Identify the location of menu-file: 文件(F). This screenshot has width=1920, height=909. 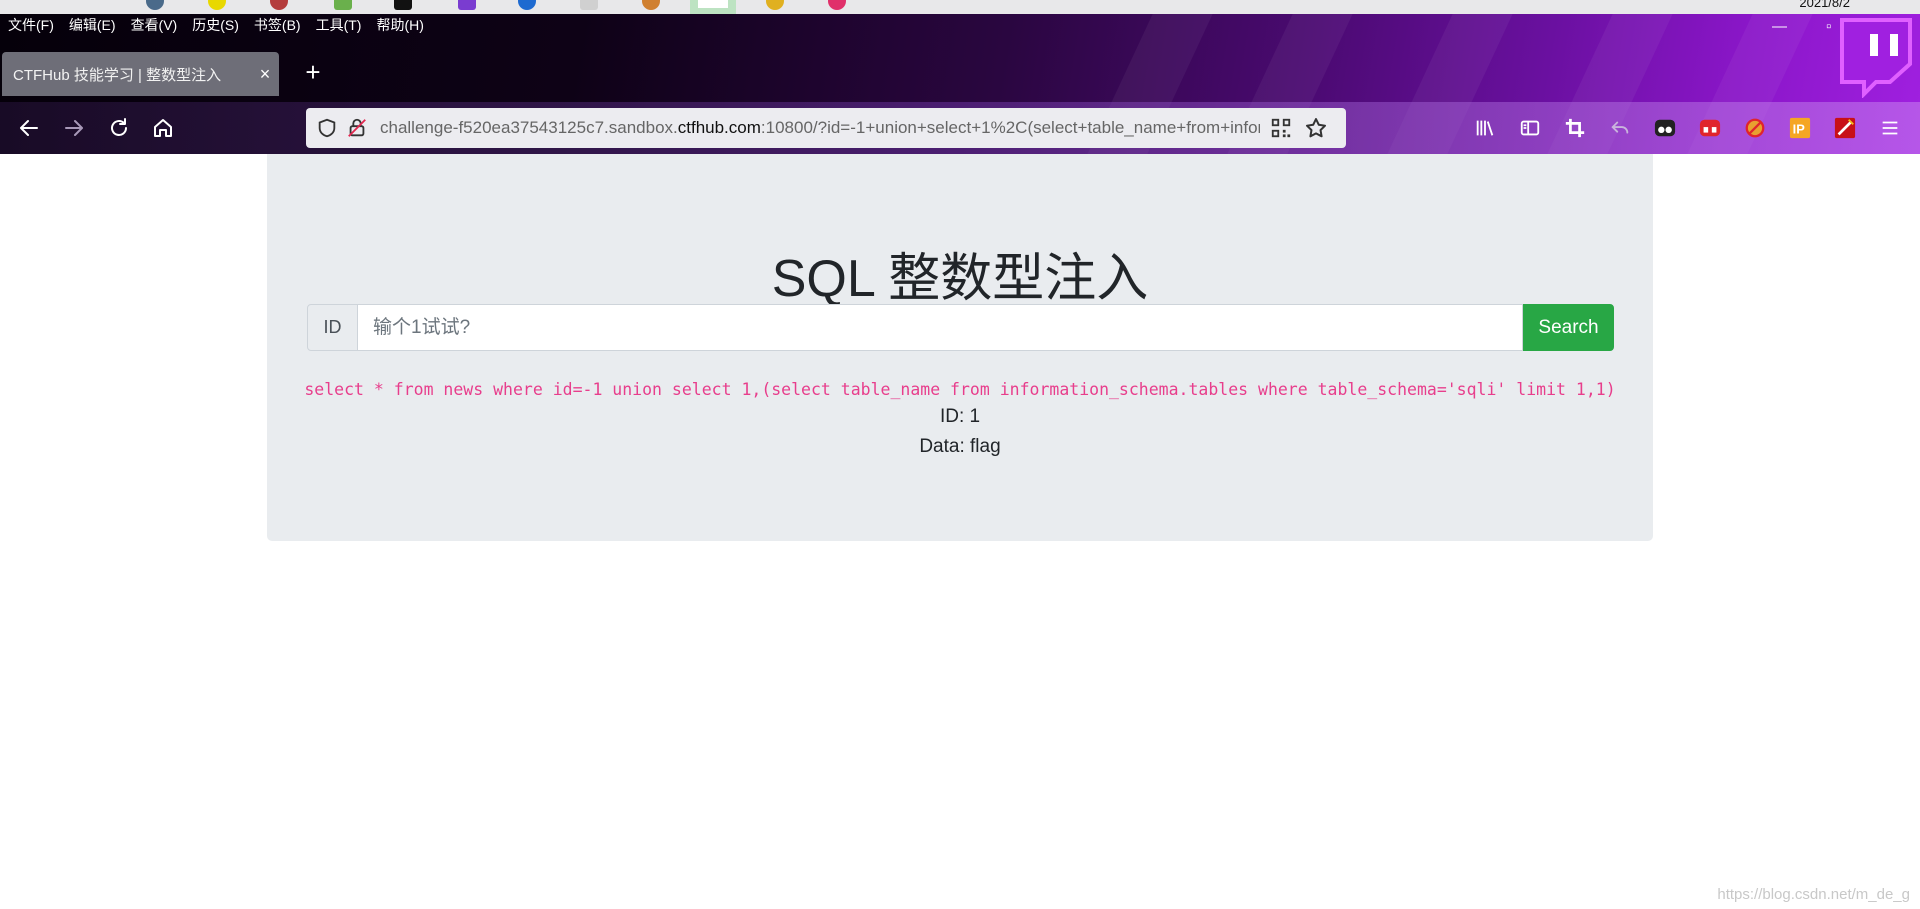
(31, 25).